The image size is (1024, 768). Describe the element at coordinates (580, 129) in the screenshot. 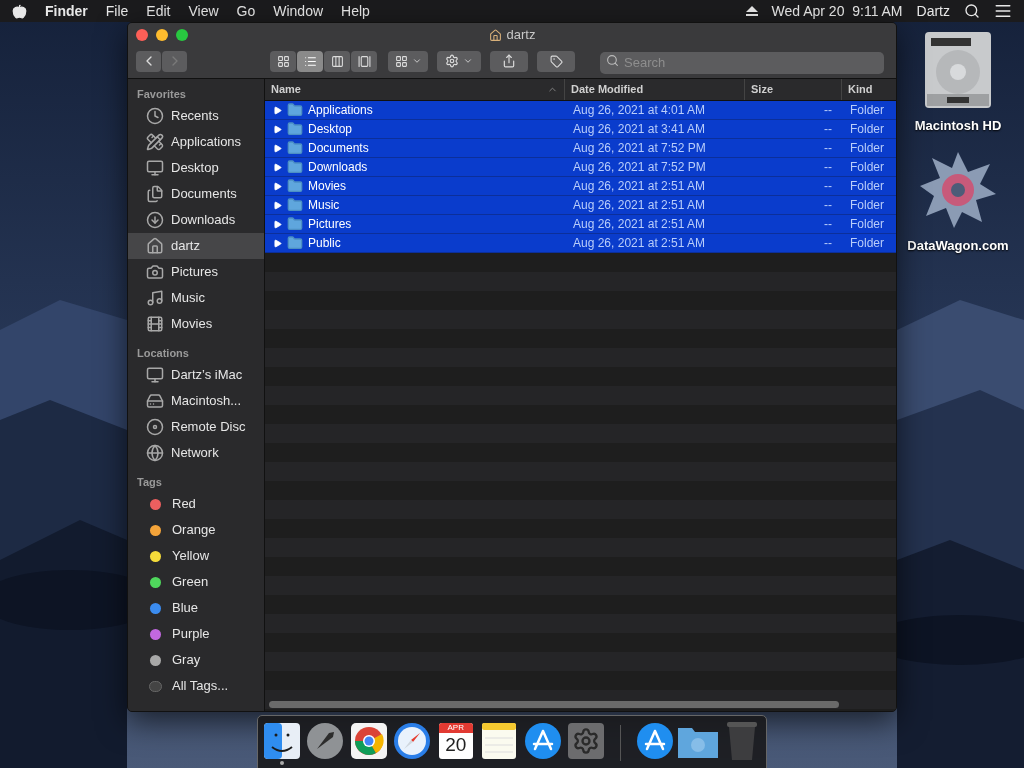

I see `file-row: Desktop Aug 26, 2021 at 3:41 AM -- Folder` at that location.